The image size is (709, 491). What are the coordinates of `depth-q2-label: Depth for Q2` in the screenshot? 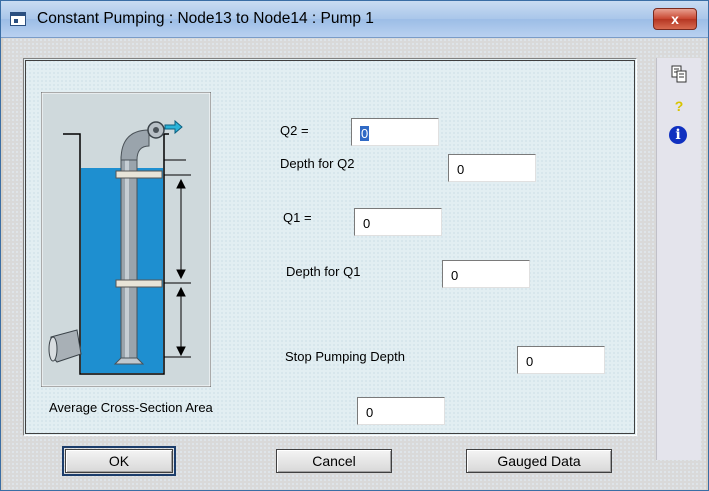 It's located at (317, 163).